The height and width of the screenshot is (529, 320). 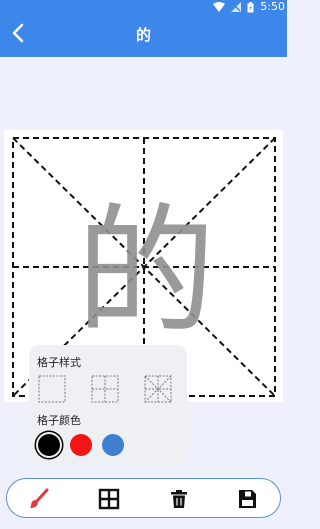 I want to click on page-title: 的, so click(x=143, y=35).